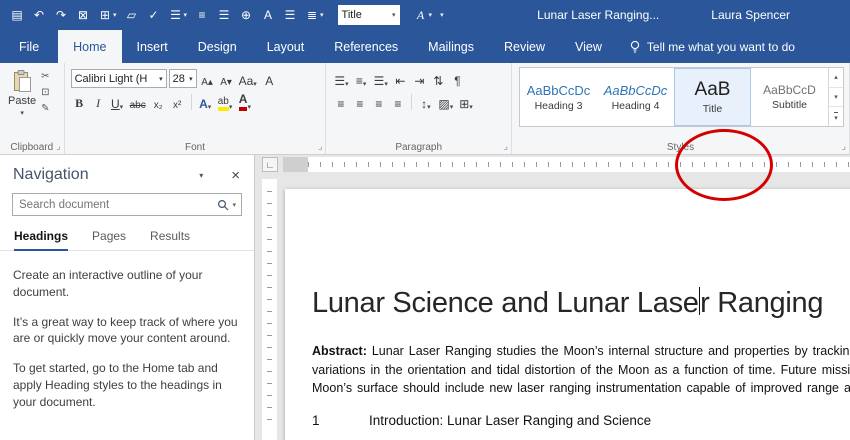 Image resolution: width=850 pixels, height=440 pixels. What do you see at coordinates (246, 15) in the screenshot?
I see `globe-icon: ⊕` at bounding box center [246, 15].